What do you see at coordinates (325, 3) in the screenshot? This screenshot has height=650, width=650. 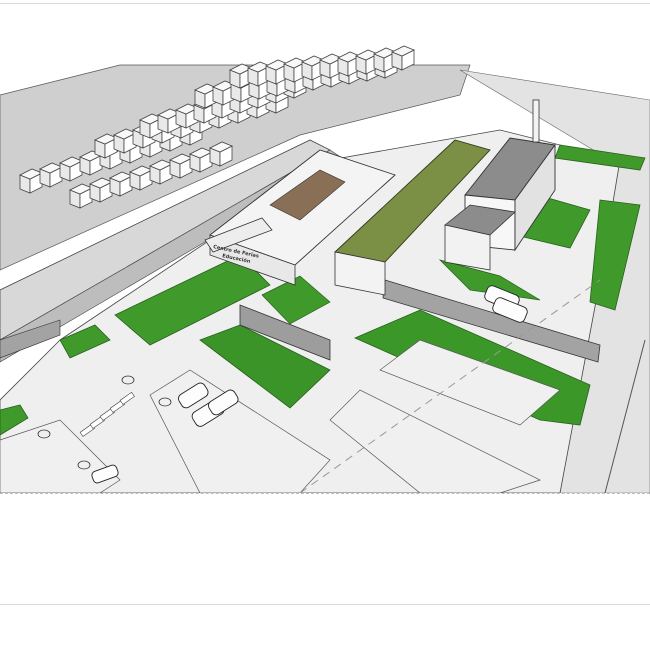 I see `top-frame-line` at bounding box center [325, 3].